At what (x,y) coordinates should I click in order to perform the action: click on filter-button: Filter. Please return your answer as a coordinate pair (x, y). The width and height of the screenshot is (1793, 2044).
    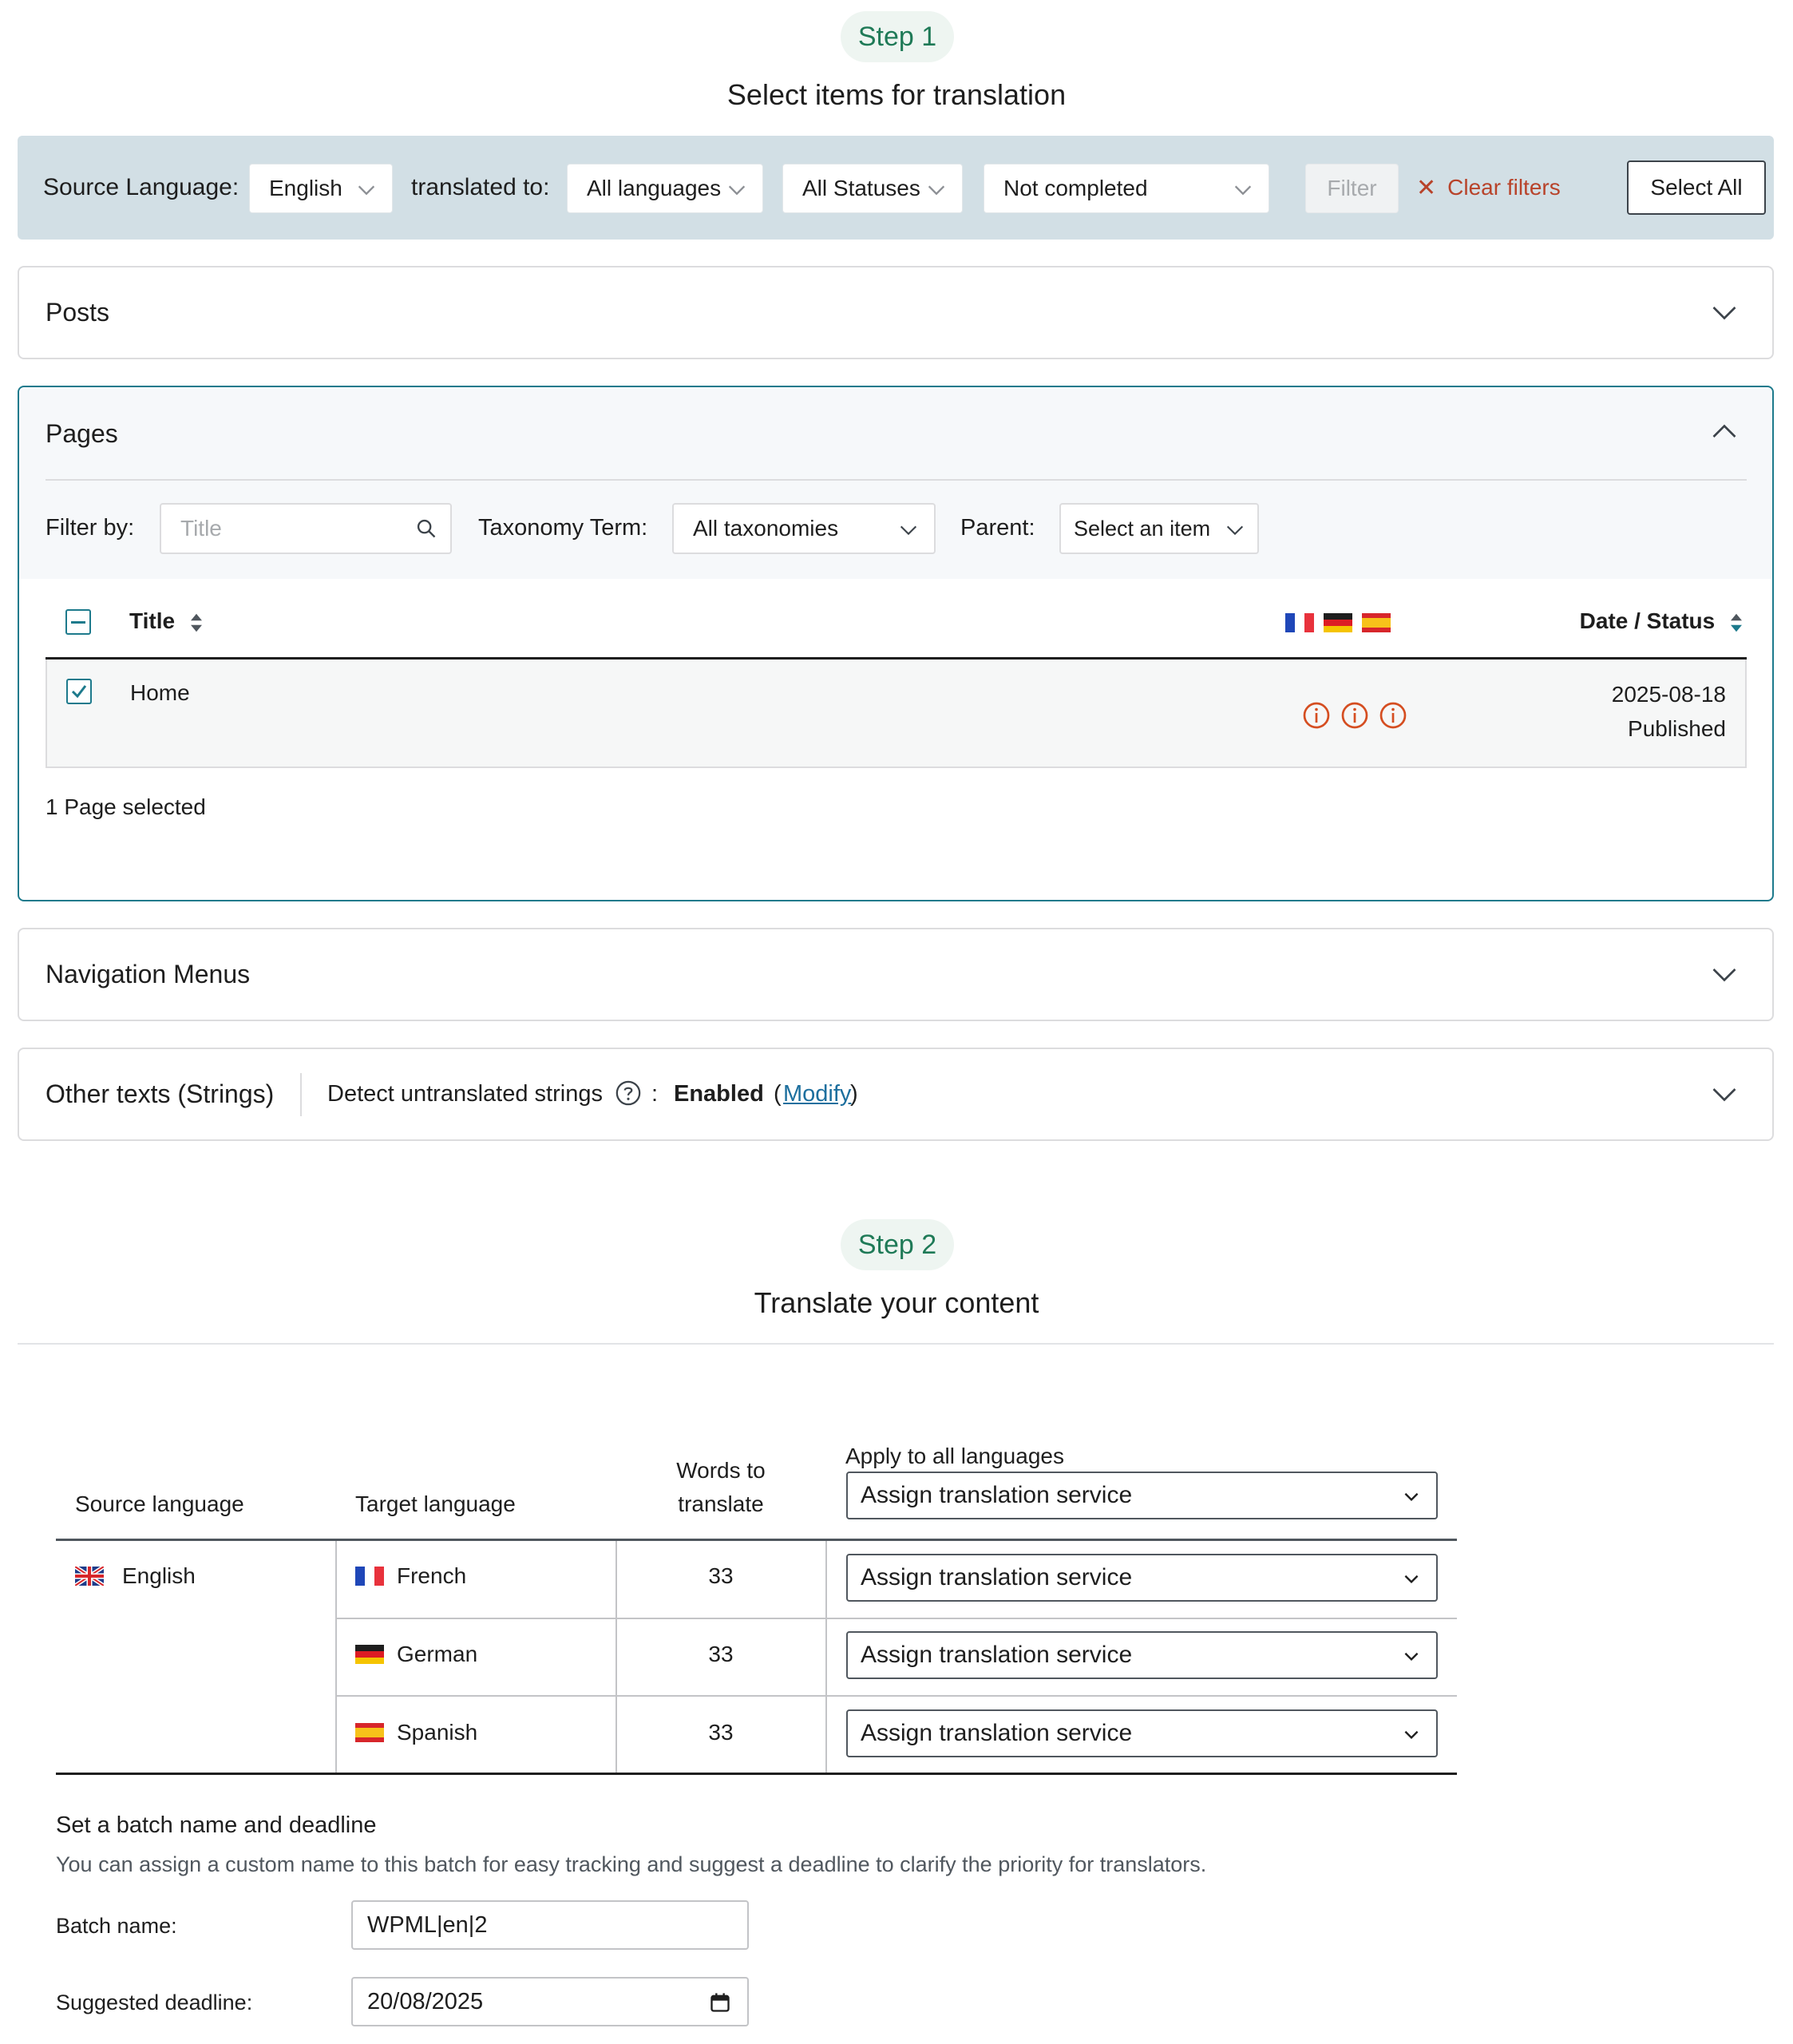
    Looking at the image, I should click on (1352, 188).